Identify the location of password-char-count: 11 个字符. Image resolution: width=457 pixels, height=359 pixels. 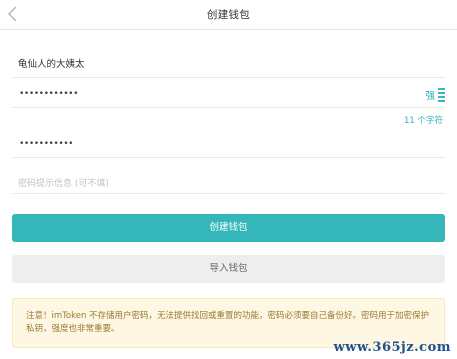
(423, 121).